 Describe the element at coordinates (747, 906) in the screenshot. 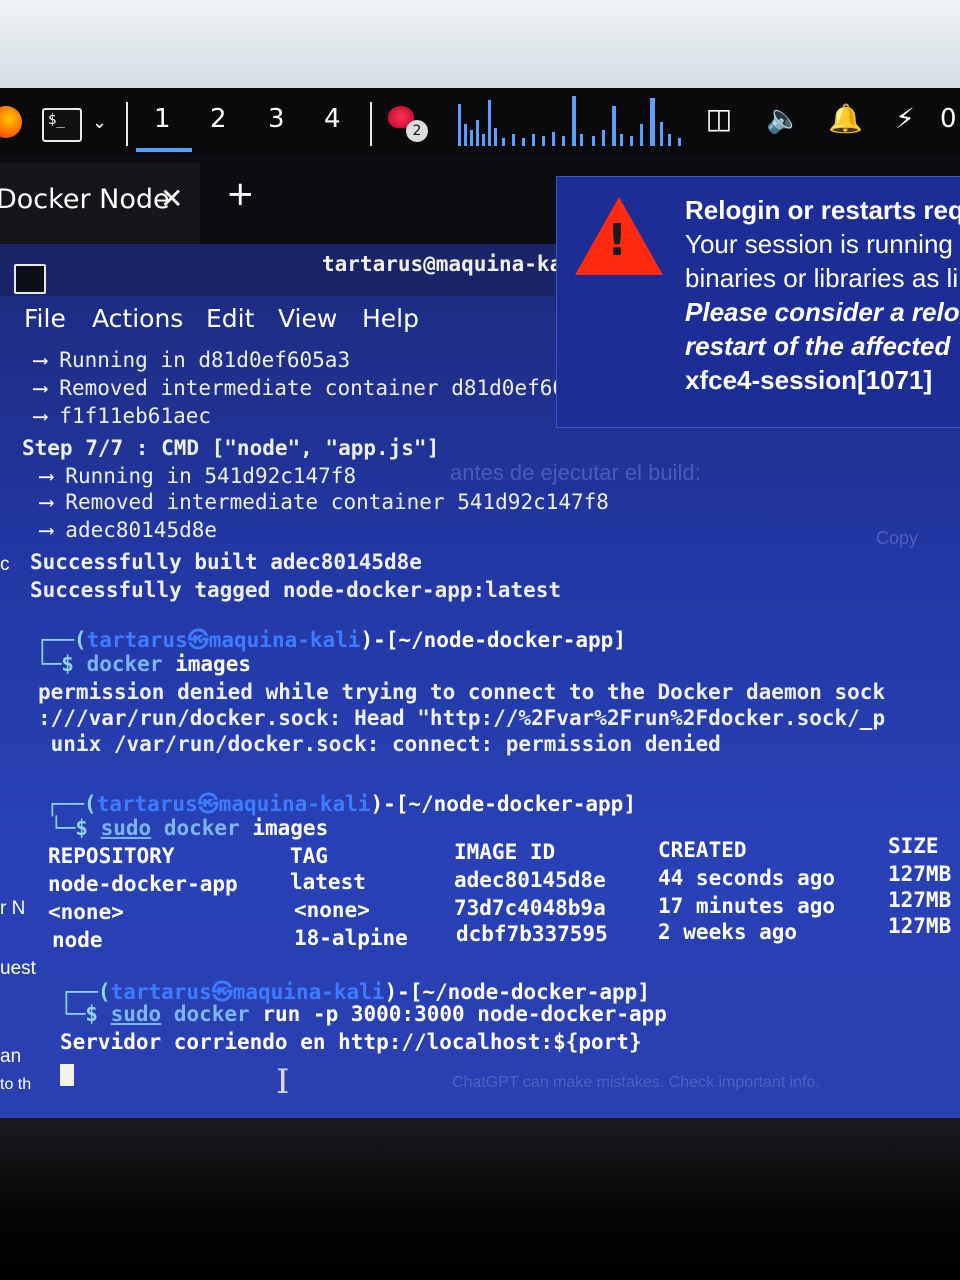

I see `table-cell: 17 minutes ago` at that location.